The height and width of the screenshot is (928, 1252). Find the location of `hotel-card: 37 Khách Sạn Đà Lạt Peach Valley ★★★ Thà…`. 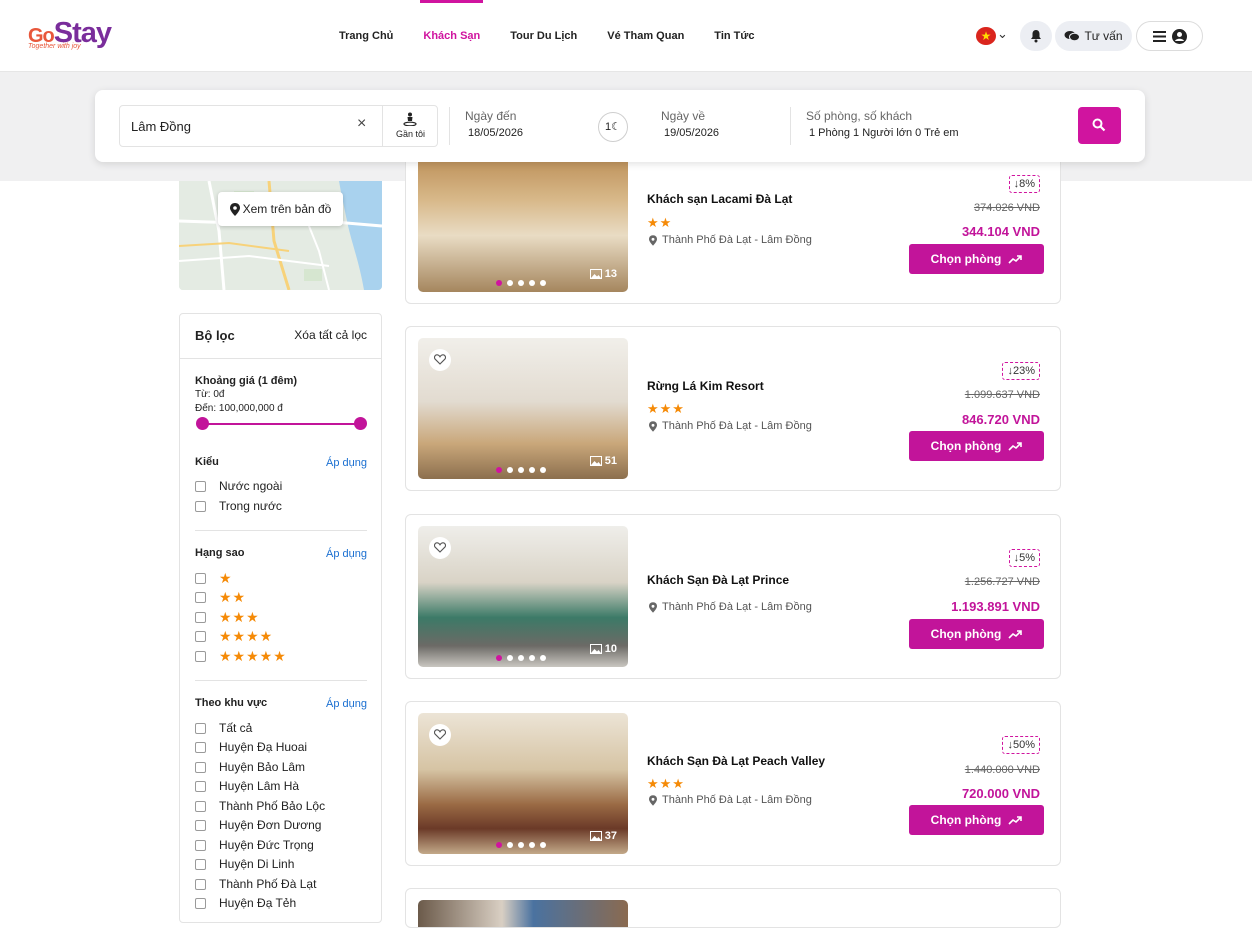

hotel-card: 37 Khách Sạn Đà Lạt Peach Valley ★★★ Thà… is located at coordinates (733, 783).